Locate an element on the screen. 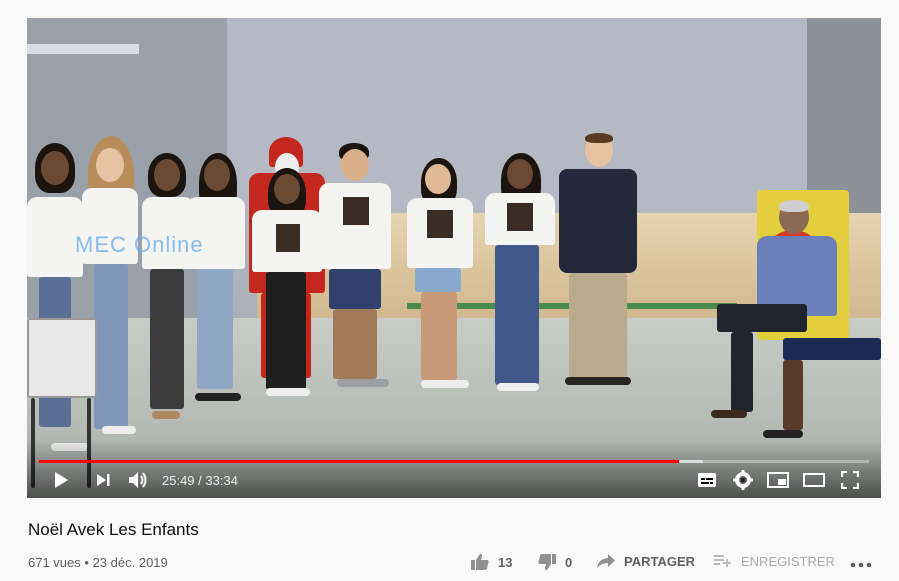  fullscreen-button is located at coordinates (850, 480).